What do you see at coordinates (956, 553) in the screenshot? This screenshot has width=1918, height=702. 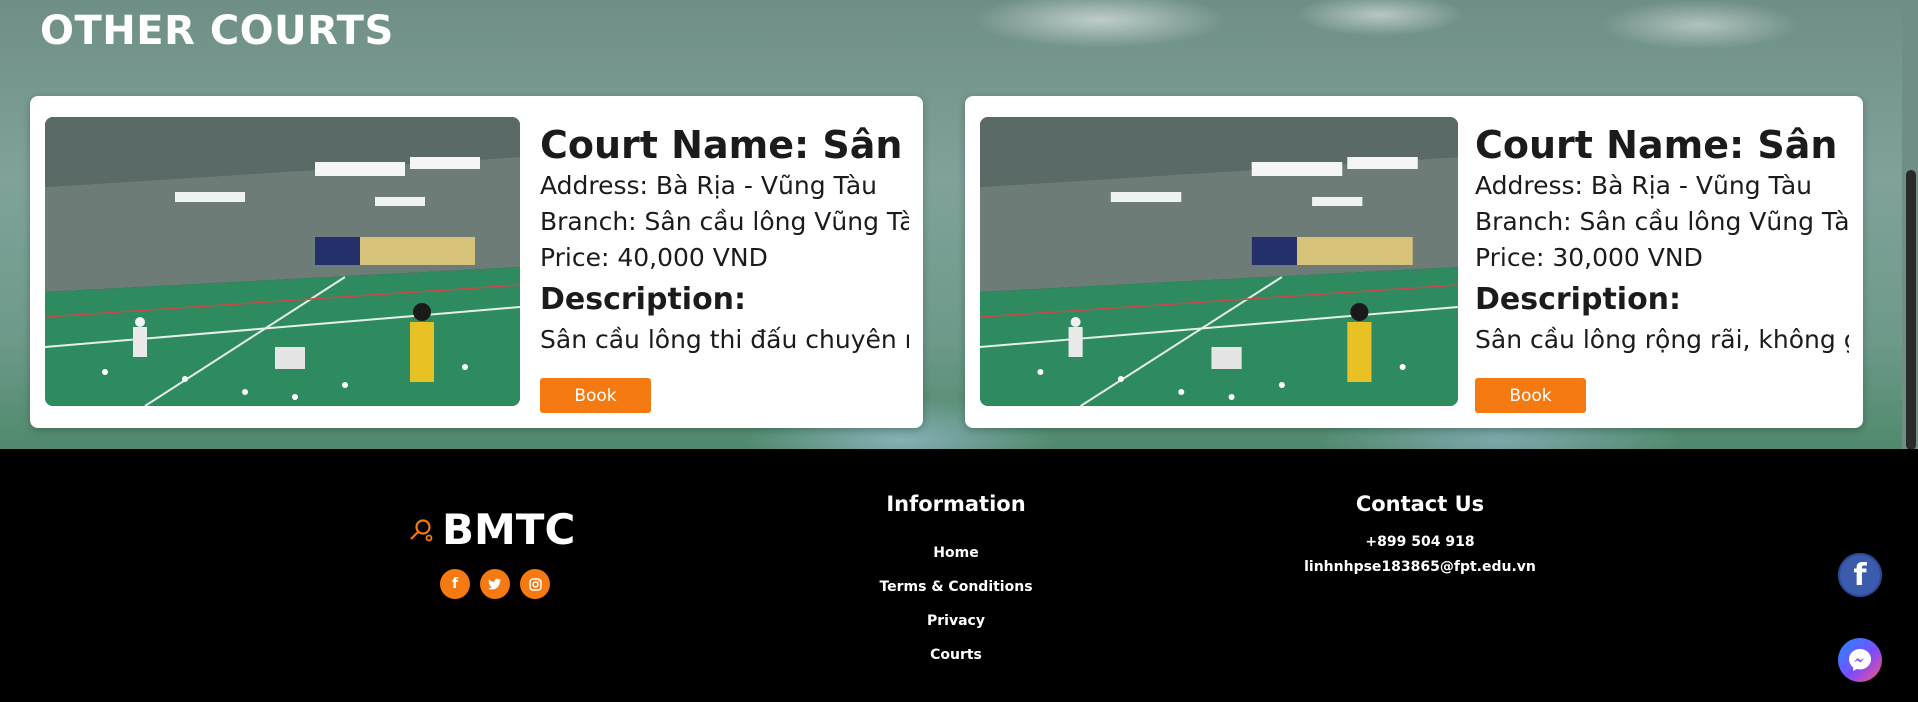 I see `footer-link-home: Home` at bounding box center [956, 553].